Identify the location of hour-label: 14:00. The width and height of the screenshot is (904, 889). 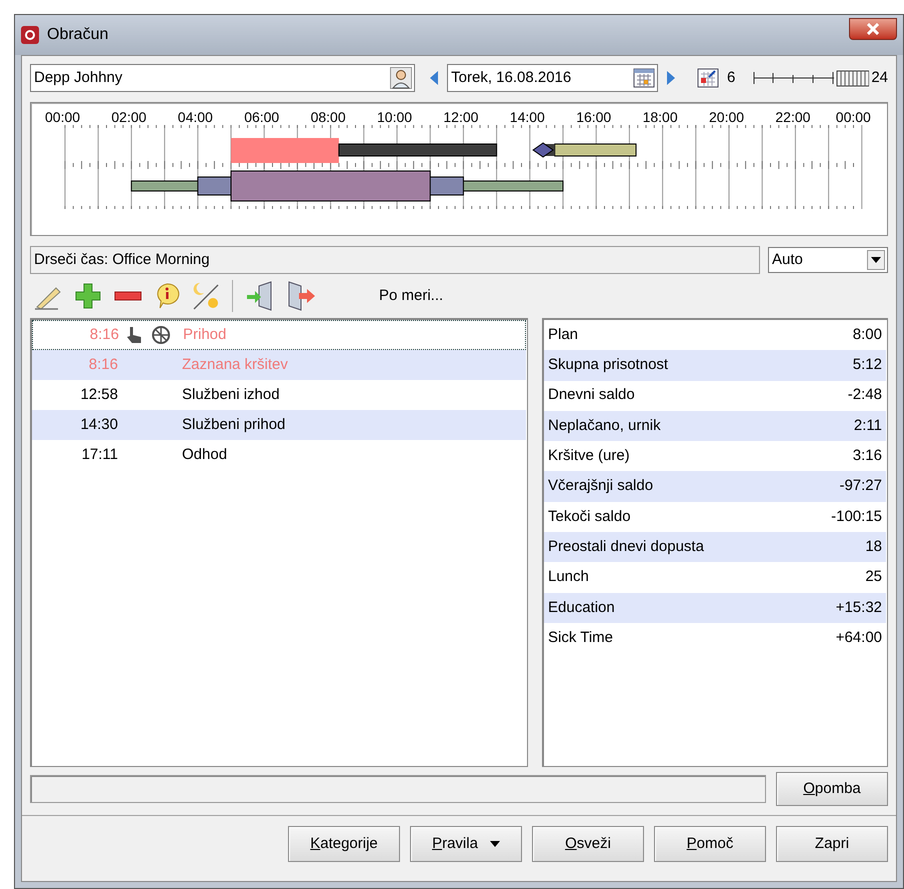
(527, 117).